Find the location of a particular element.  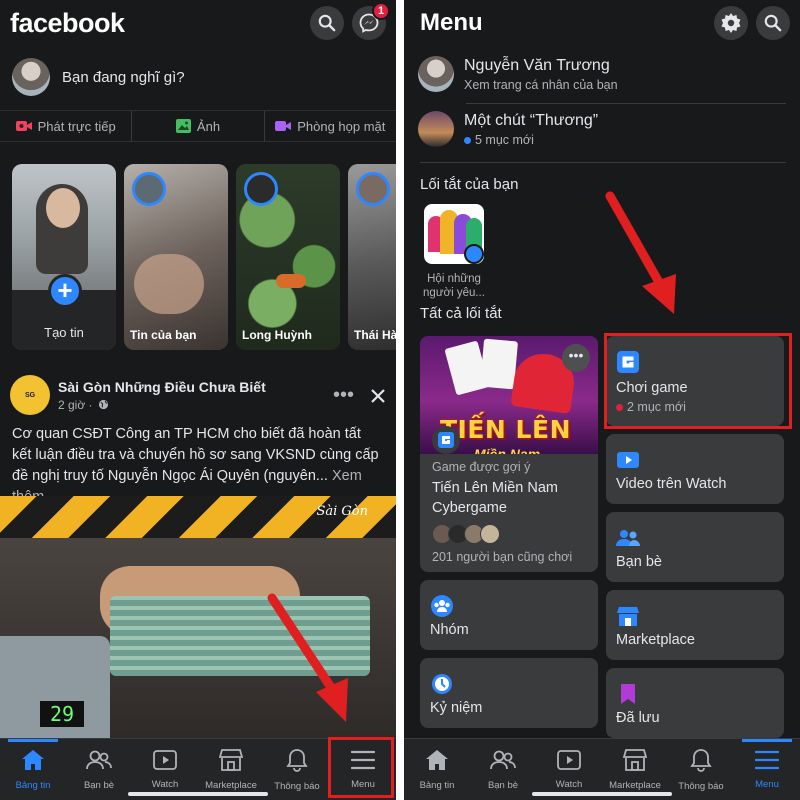

messenger-button: 1 is located at coordinates (371, 21).